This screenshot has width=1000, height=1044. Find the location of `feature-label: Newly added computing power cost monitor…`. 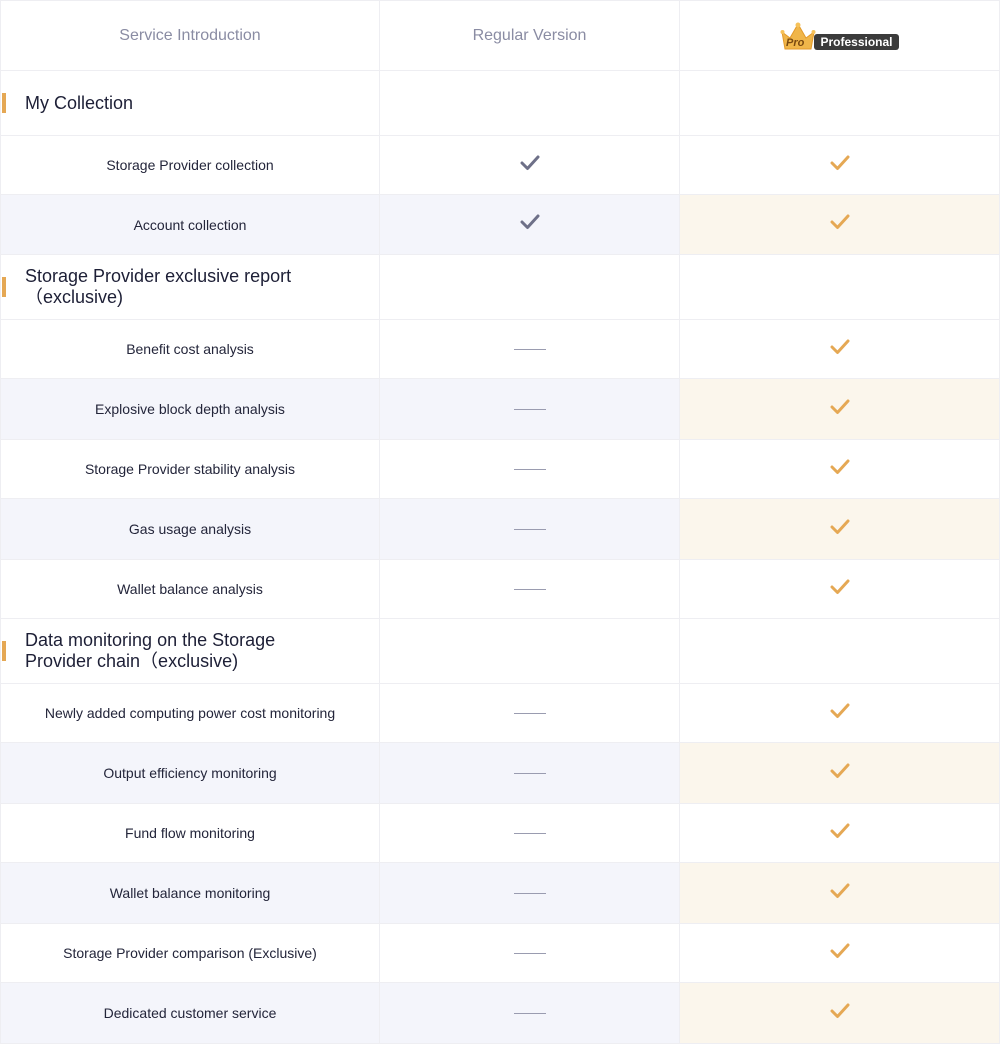

feature-label: Newly added computing power cost monitor… is located at coordinates (190, 713).